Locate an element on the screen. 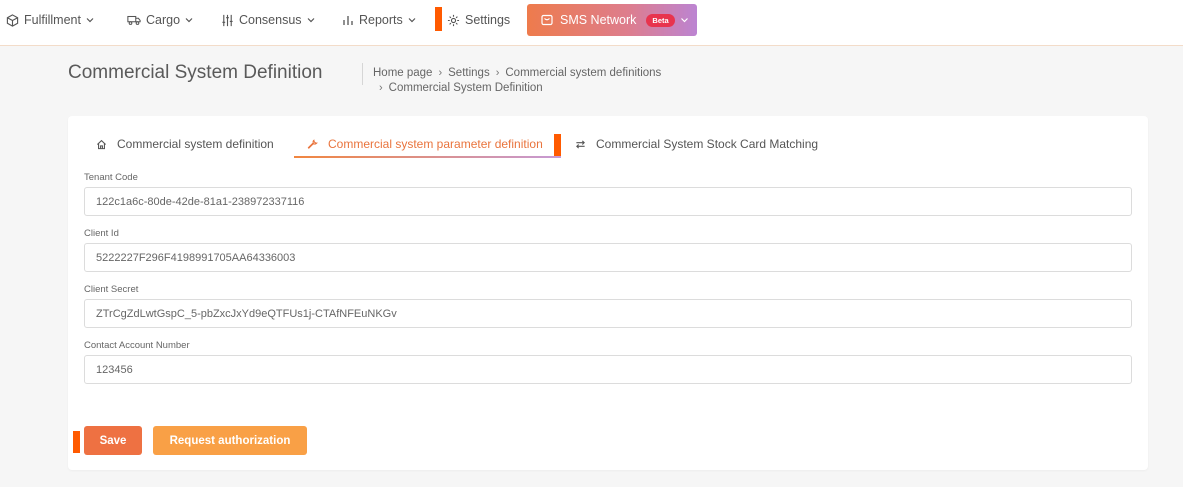  nav-reports: Reports is located at coordinates (379, 20).